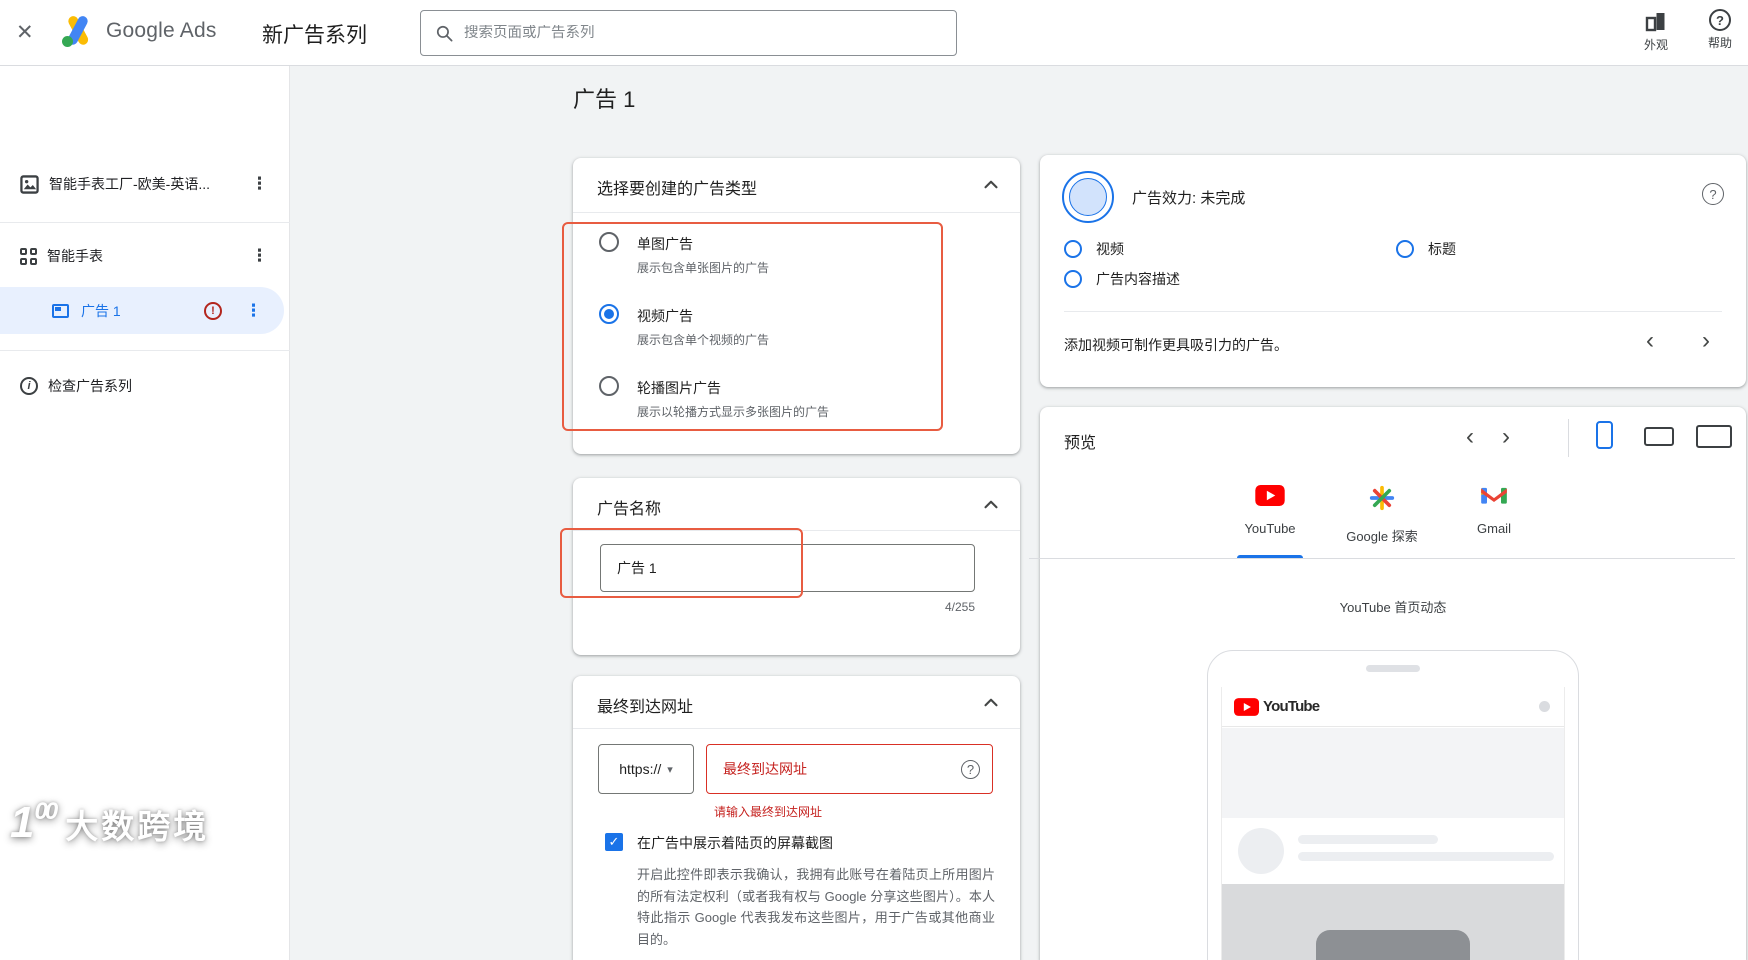 The width and height of the screenshot is (1748, 960). I want to click on phone-speaker, so click(1393, 668).